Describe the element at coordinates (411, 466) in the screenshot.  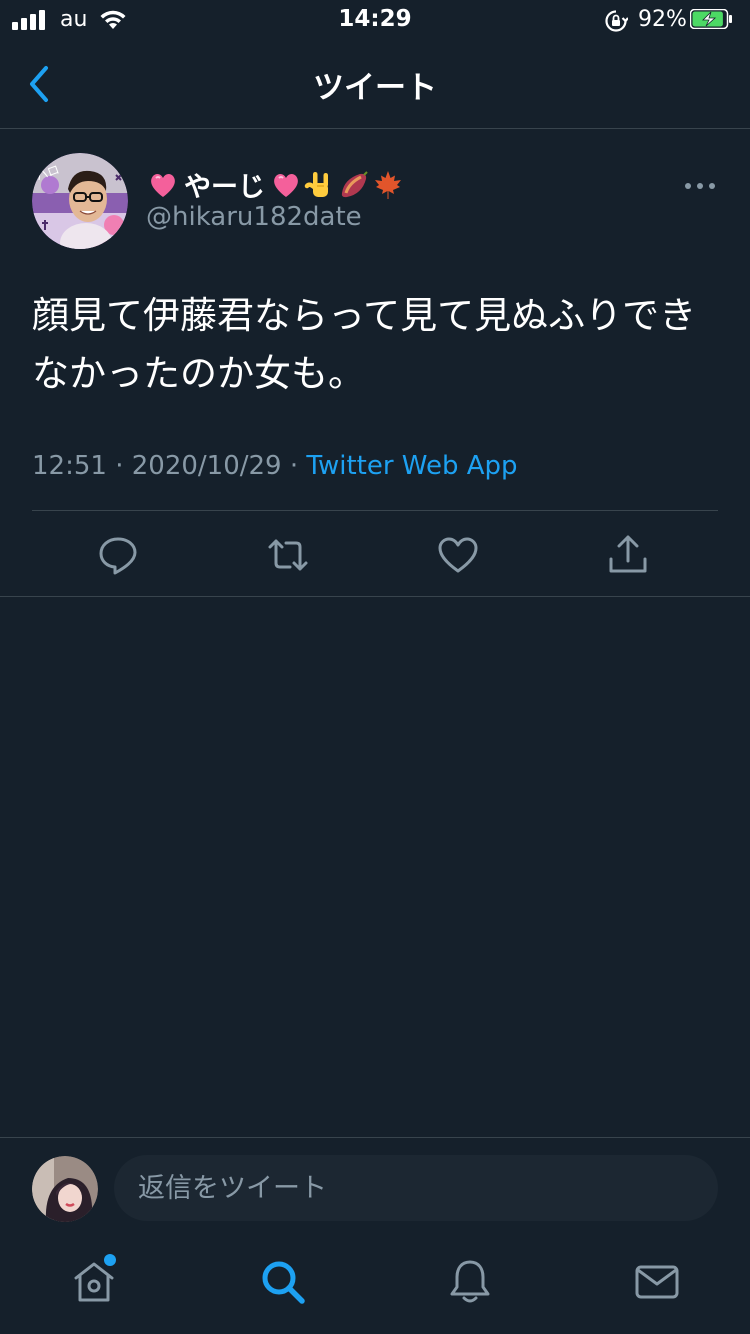
I see `tweet-source-link: Twitter Web App` at that location.